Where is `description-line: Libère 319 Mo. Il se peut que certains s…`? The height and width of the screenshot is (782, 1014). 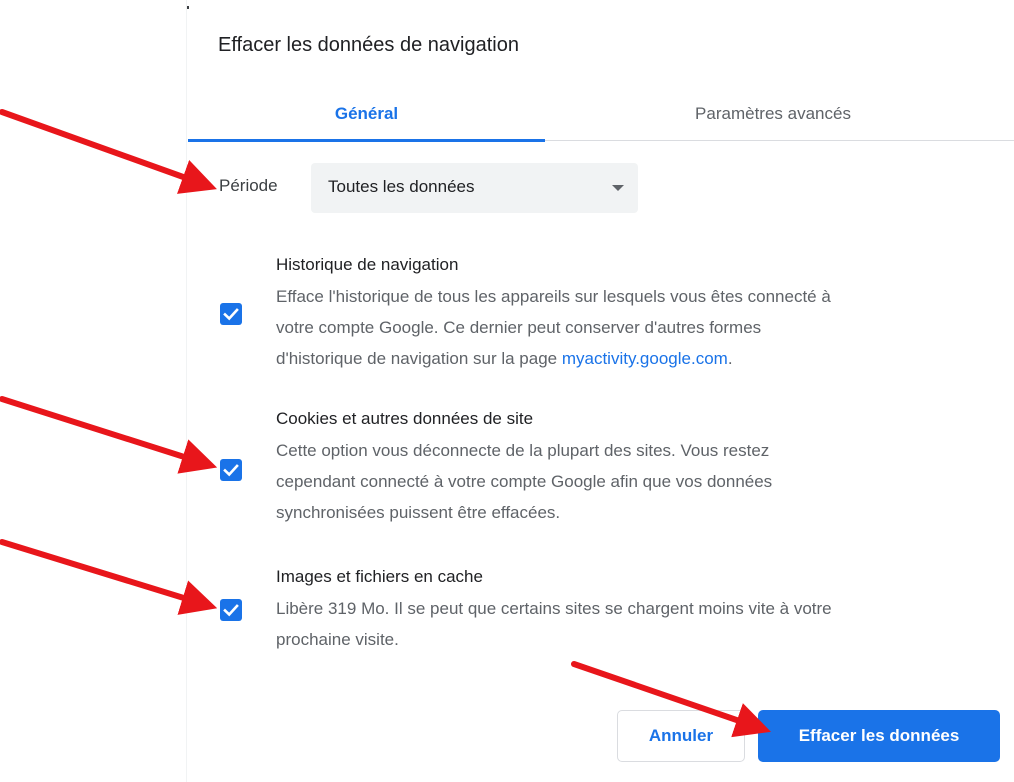 description-line: Libère 319 Mo. Il se peut que certains s… is located at coordinates (554, 608).